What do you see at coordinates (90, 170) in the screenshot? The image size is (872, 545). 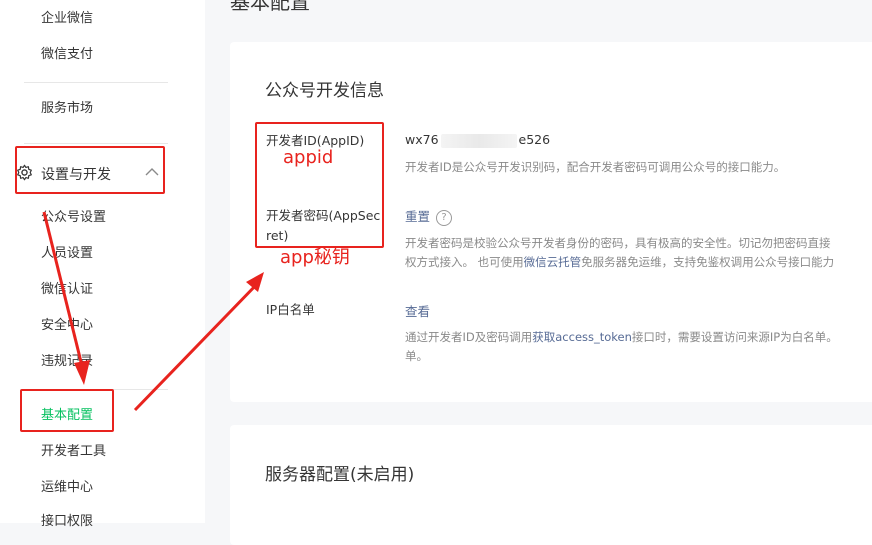 I see `annotation-box-settings` at bounding box center [90, 170].